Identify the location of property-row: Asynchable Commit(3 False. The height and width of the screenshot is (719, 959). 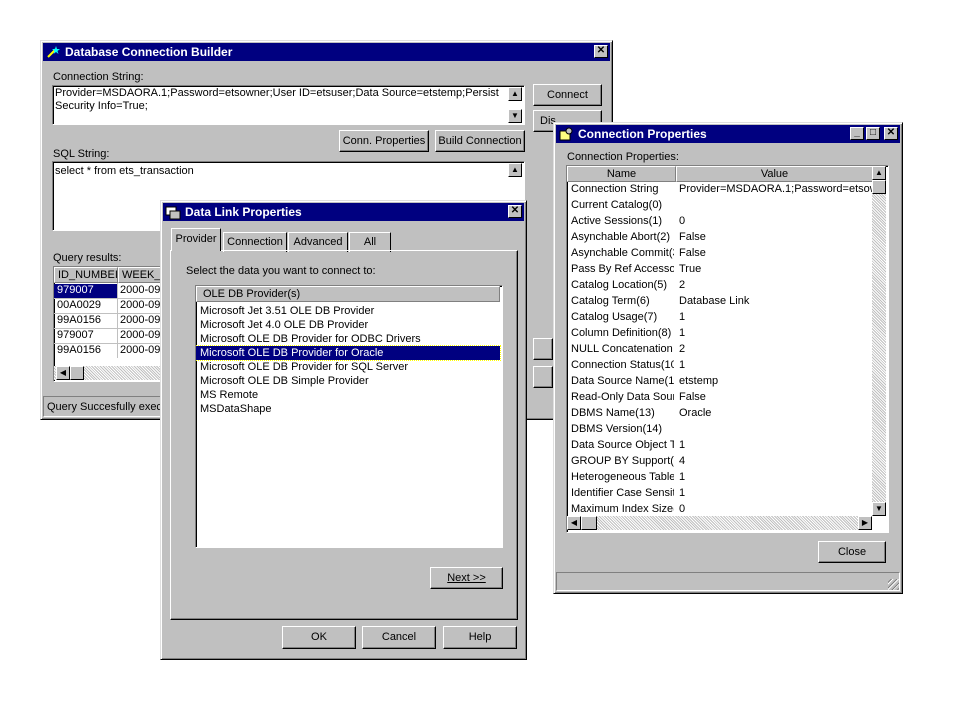
(719, 254).